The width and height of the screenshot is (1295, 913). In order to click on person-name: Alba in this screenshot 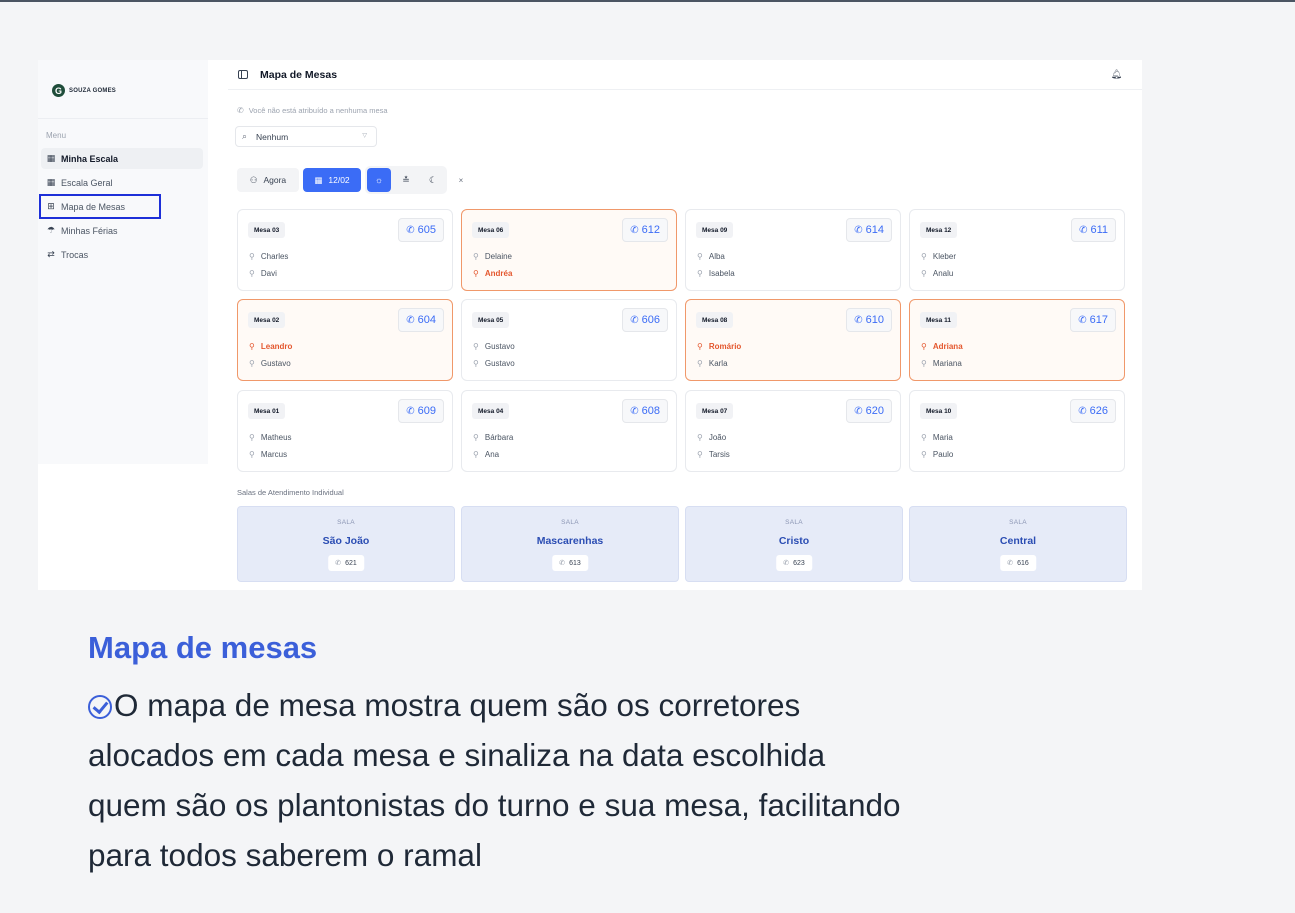, I will do `click(716, 256)`.